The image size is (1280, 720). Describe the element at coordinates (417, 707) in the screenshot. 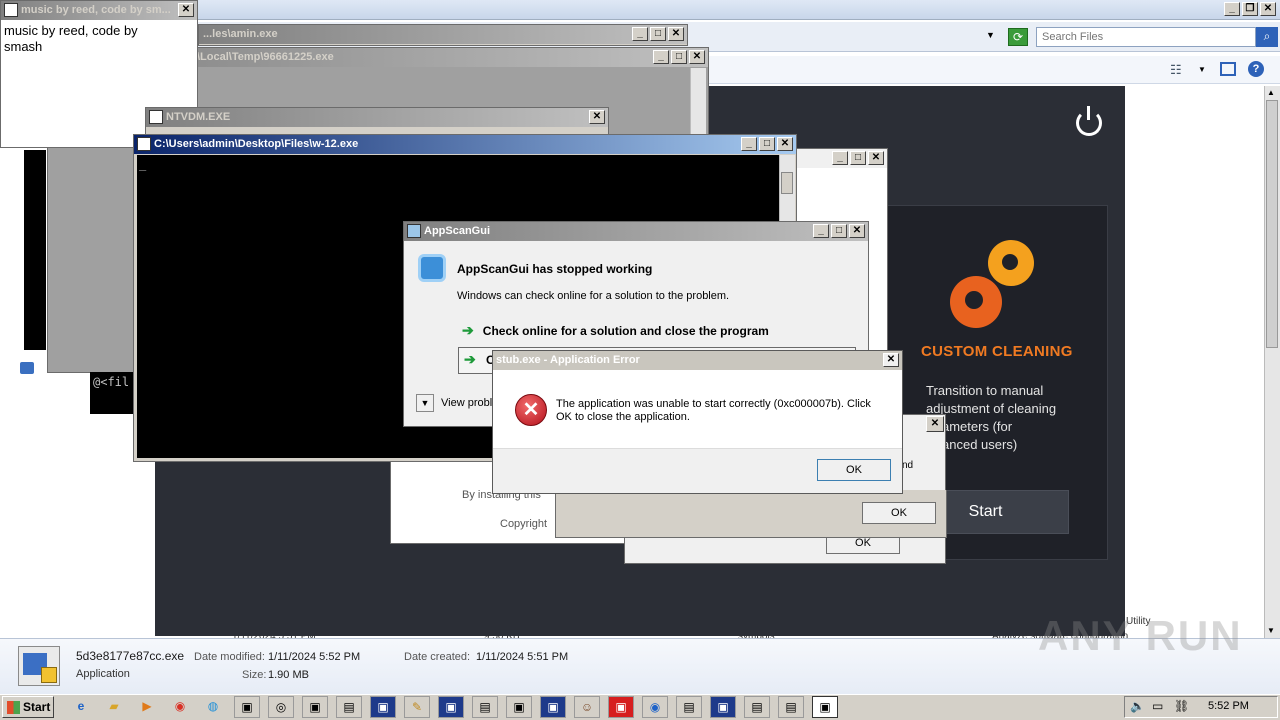

I see `taskbar-app-6: ✎` at that location.